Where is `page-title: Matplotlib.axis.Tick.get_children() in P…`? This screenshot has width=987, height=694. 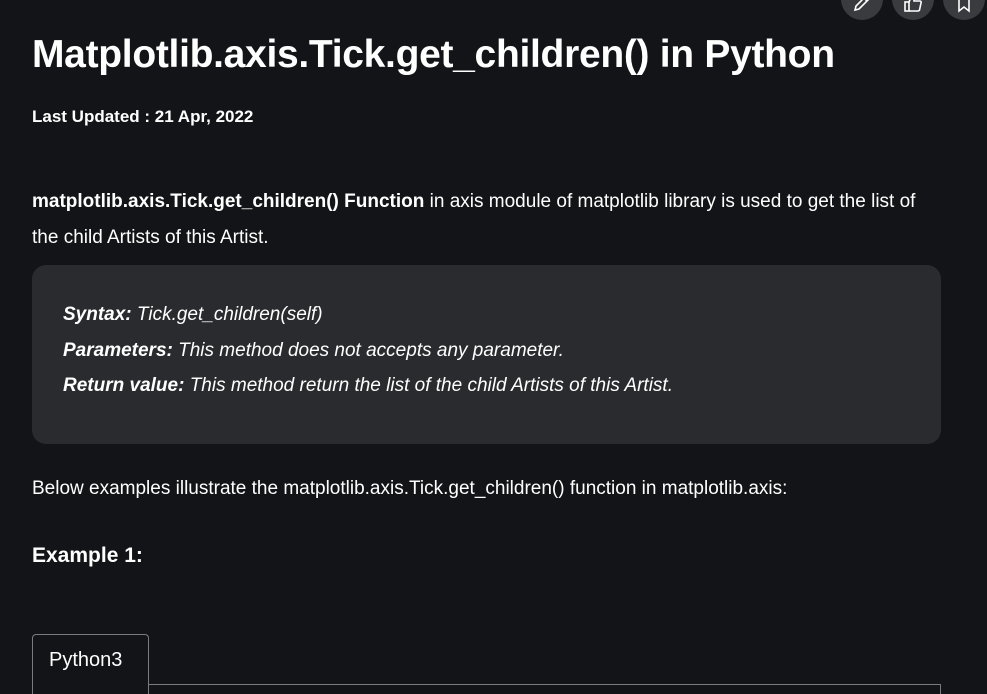 page-title: Matplotlib.axis.Tick.get_children() in P… is located at coordinates (433, 54).